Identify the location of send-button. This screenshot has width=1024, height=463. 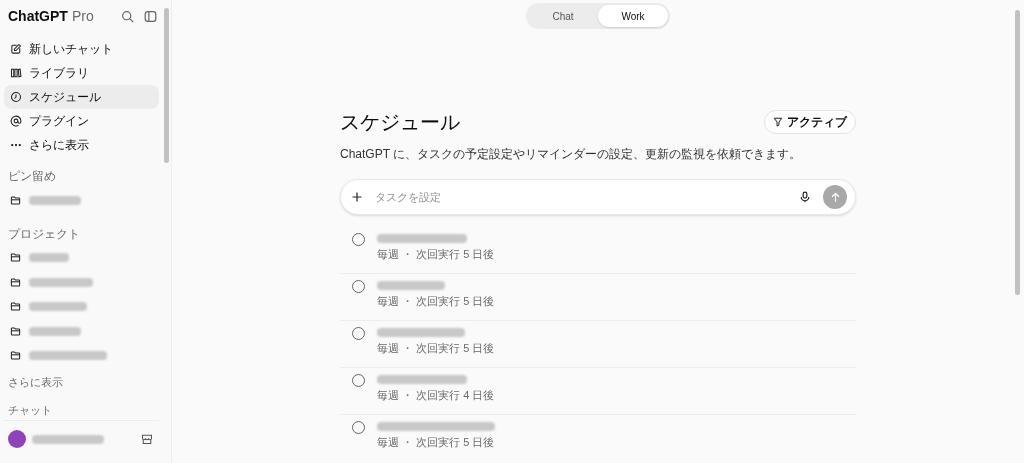
(835, 197).